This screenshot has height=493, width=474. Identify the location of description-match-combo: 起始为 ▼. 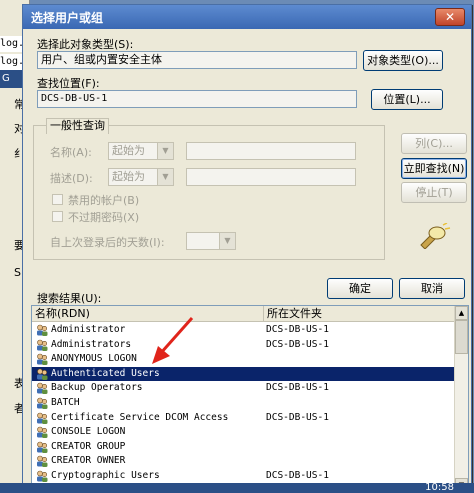
(141, 177).